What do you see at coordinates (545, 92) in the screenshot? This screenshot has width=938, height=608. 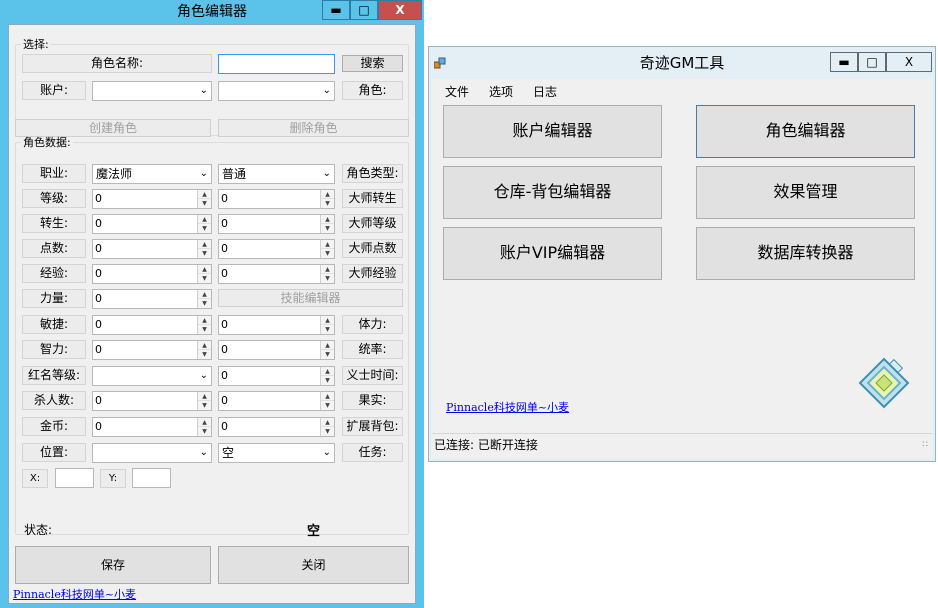 I see `menu-log: 日志` at bounding box center [545, 92].